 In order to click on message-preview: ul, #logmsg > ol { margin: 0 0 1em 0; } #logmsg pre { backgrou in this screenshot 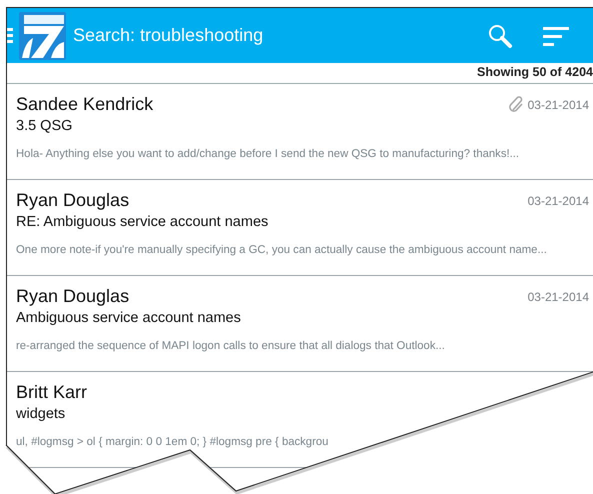, I will do `click(173, 442)`.